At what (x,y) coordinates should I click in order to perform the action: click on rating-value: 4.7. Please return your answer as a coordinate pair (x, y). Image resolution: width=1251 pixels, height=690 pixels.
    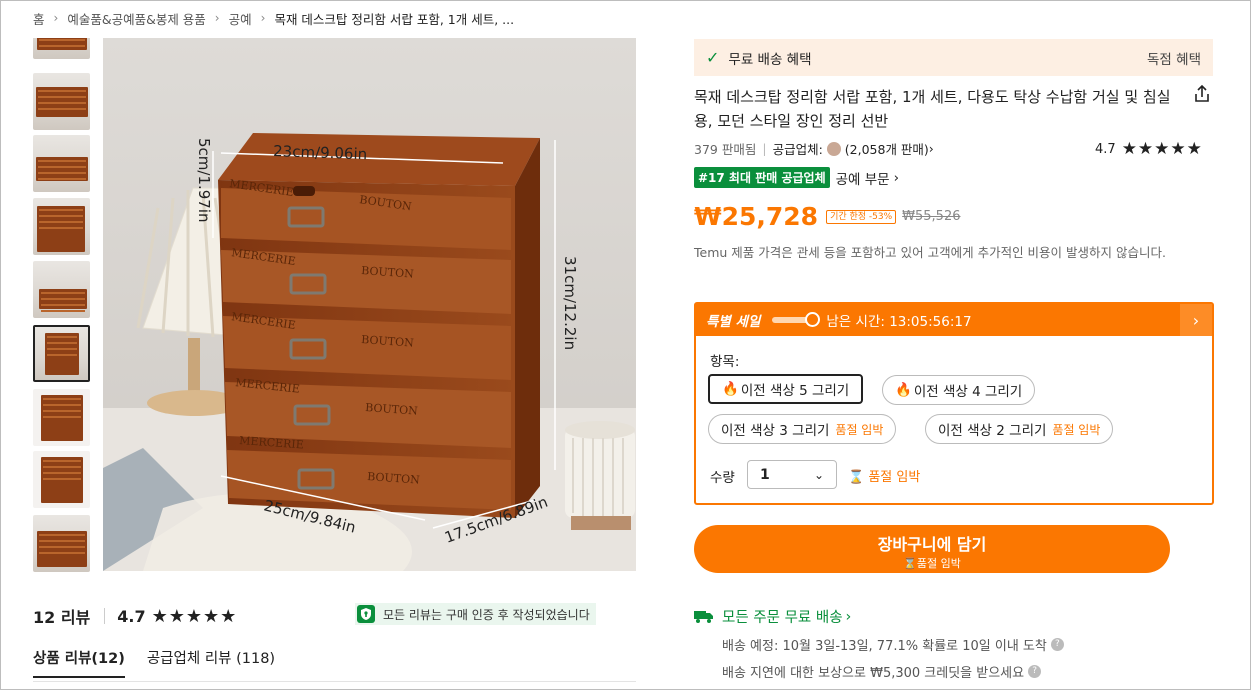
    Looking at the image, I should click on (1105, 149).